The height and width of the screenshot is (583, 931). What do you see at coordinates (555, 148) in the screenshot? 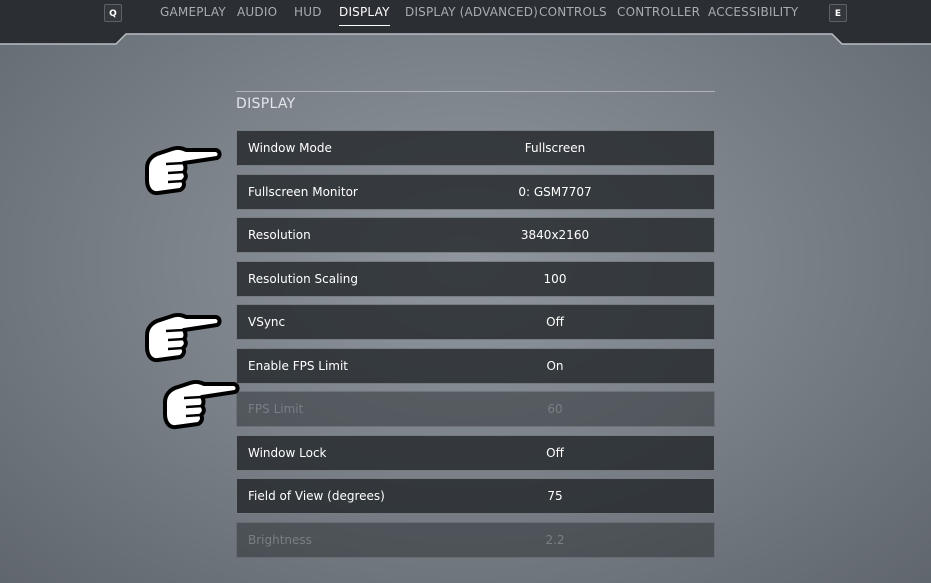
I see `setting-value: Fullscreen` at bounding box center [555, 148].